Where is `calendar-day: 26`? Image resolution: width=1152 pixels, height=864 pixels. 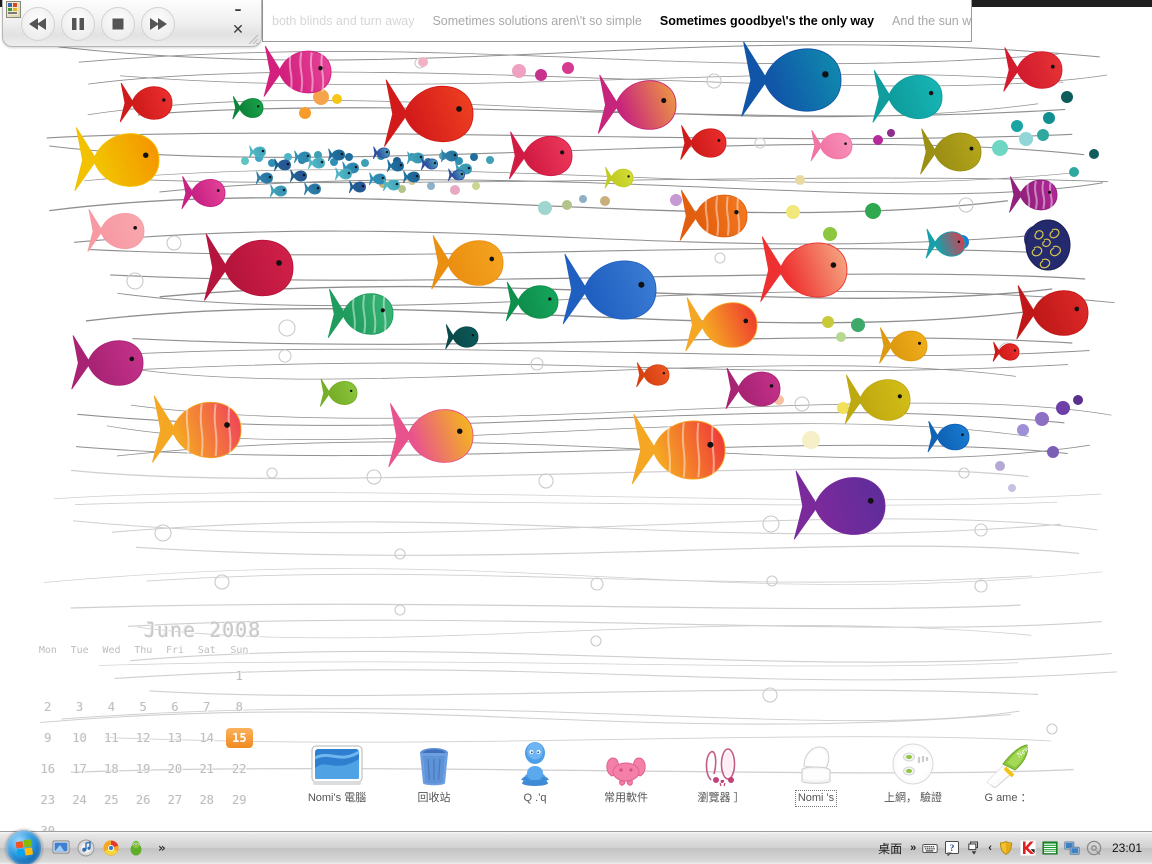
calendar-day: 26 is located at coordinates (143, 799).